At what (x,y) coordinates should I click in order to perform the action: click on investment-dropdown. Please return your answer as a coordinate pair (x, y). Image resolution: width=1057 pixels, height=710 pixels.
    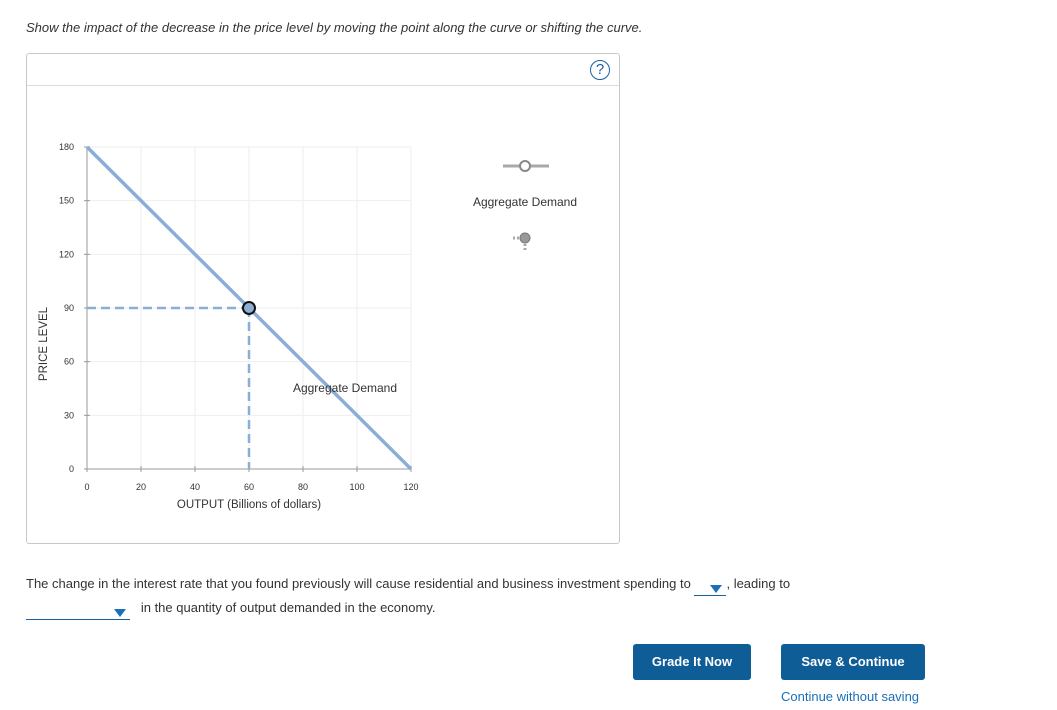
    Looking at the image, I should click on (710, 586).